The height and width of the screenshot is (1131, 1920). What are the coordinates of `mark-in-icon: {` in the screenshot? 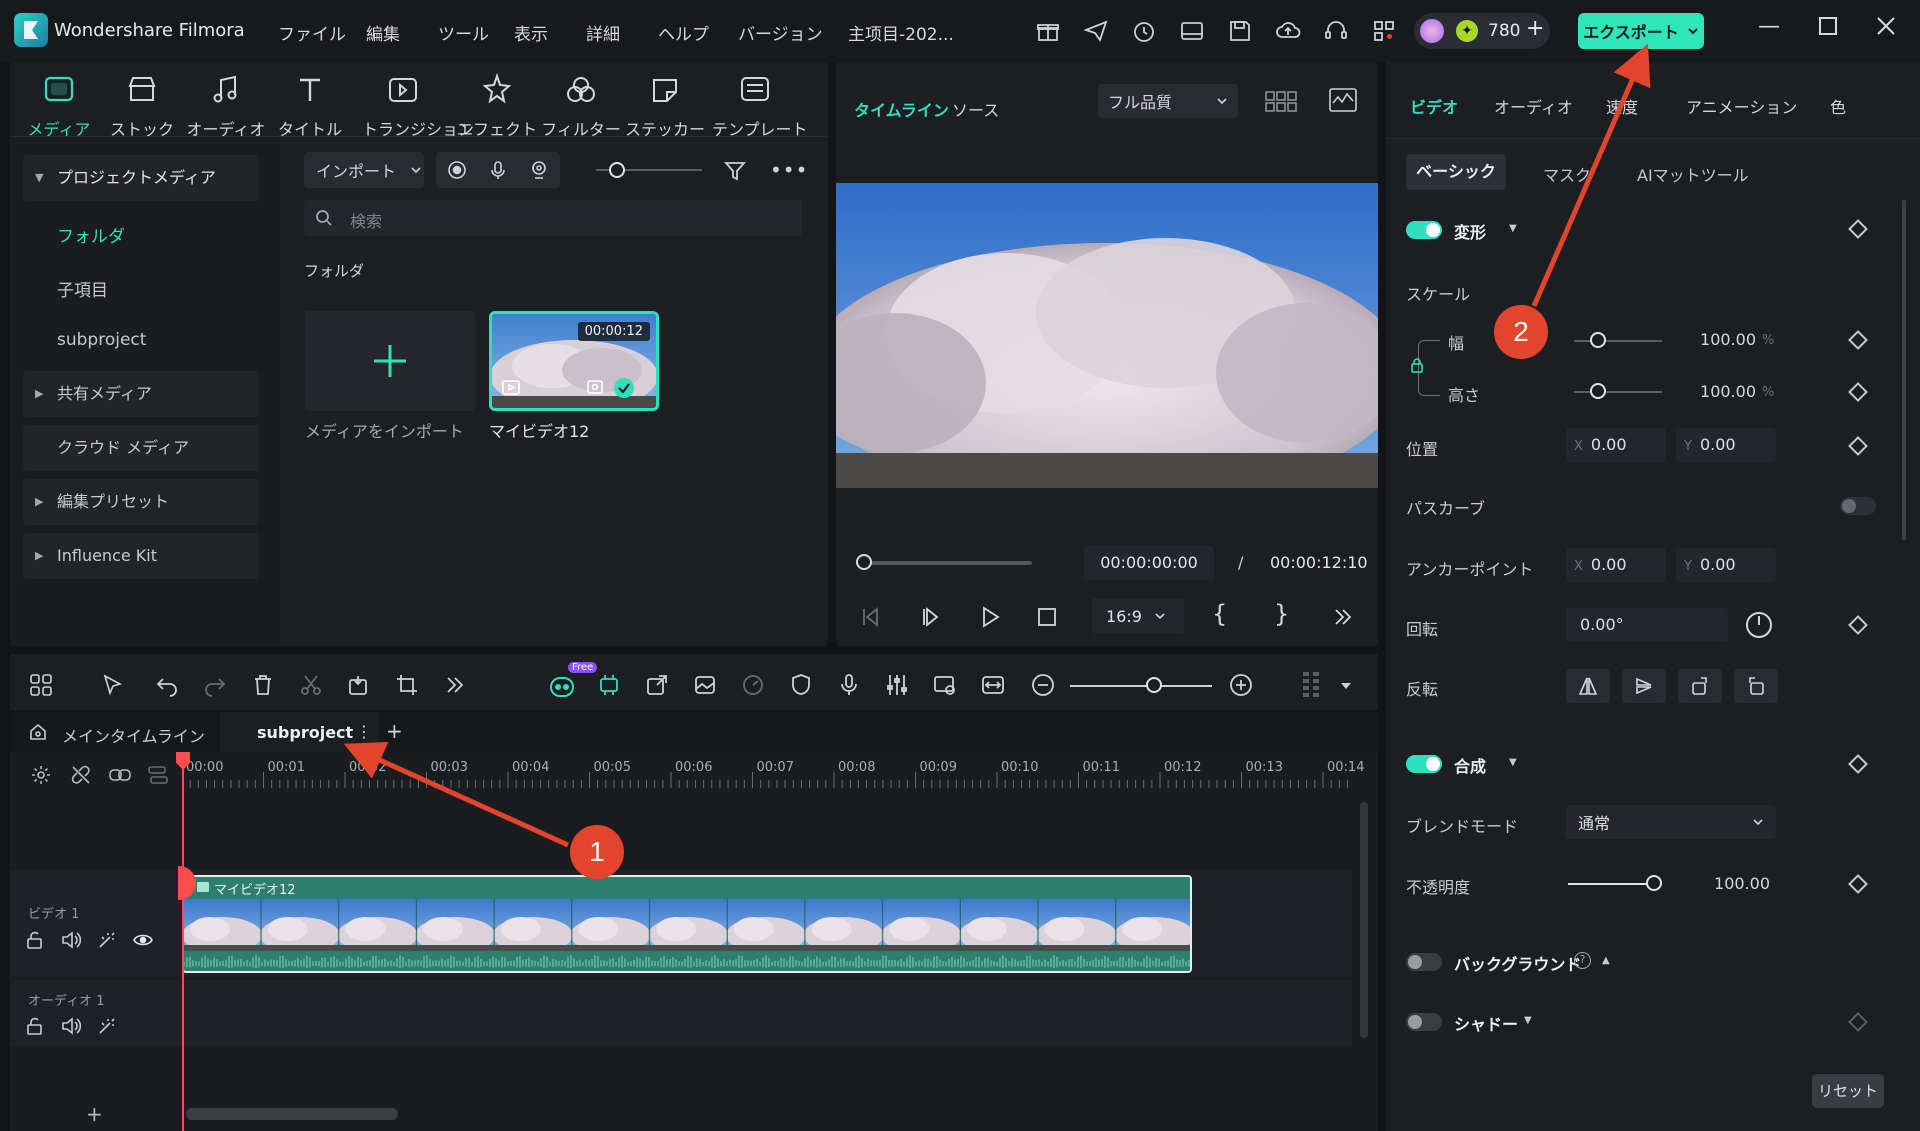 It's located at (1225, 614).